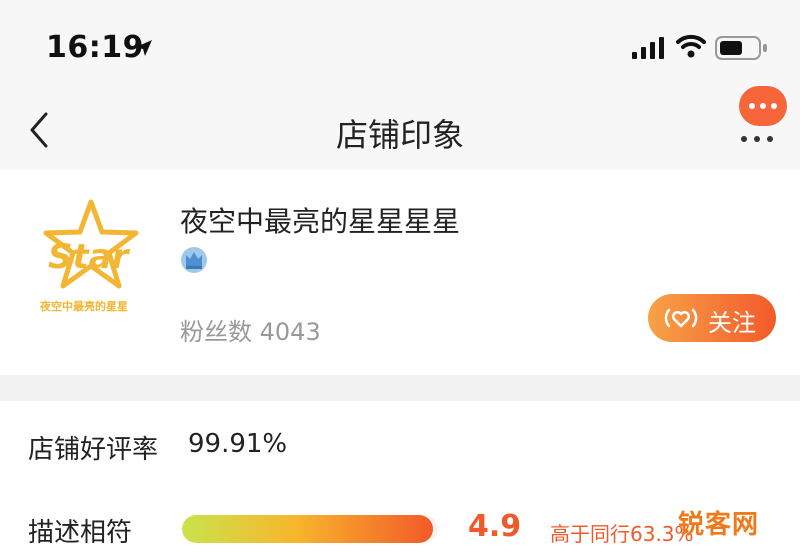 This screenshot has height=550, width=800. I want to click on svg-text: 夜空中最亮的星星, so click(83, 306).